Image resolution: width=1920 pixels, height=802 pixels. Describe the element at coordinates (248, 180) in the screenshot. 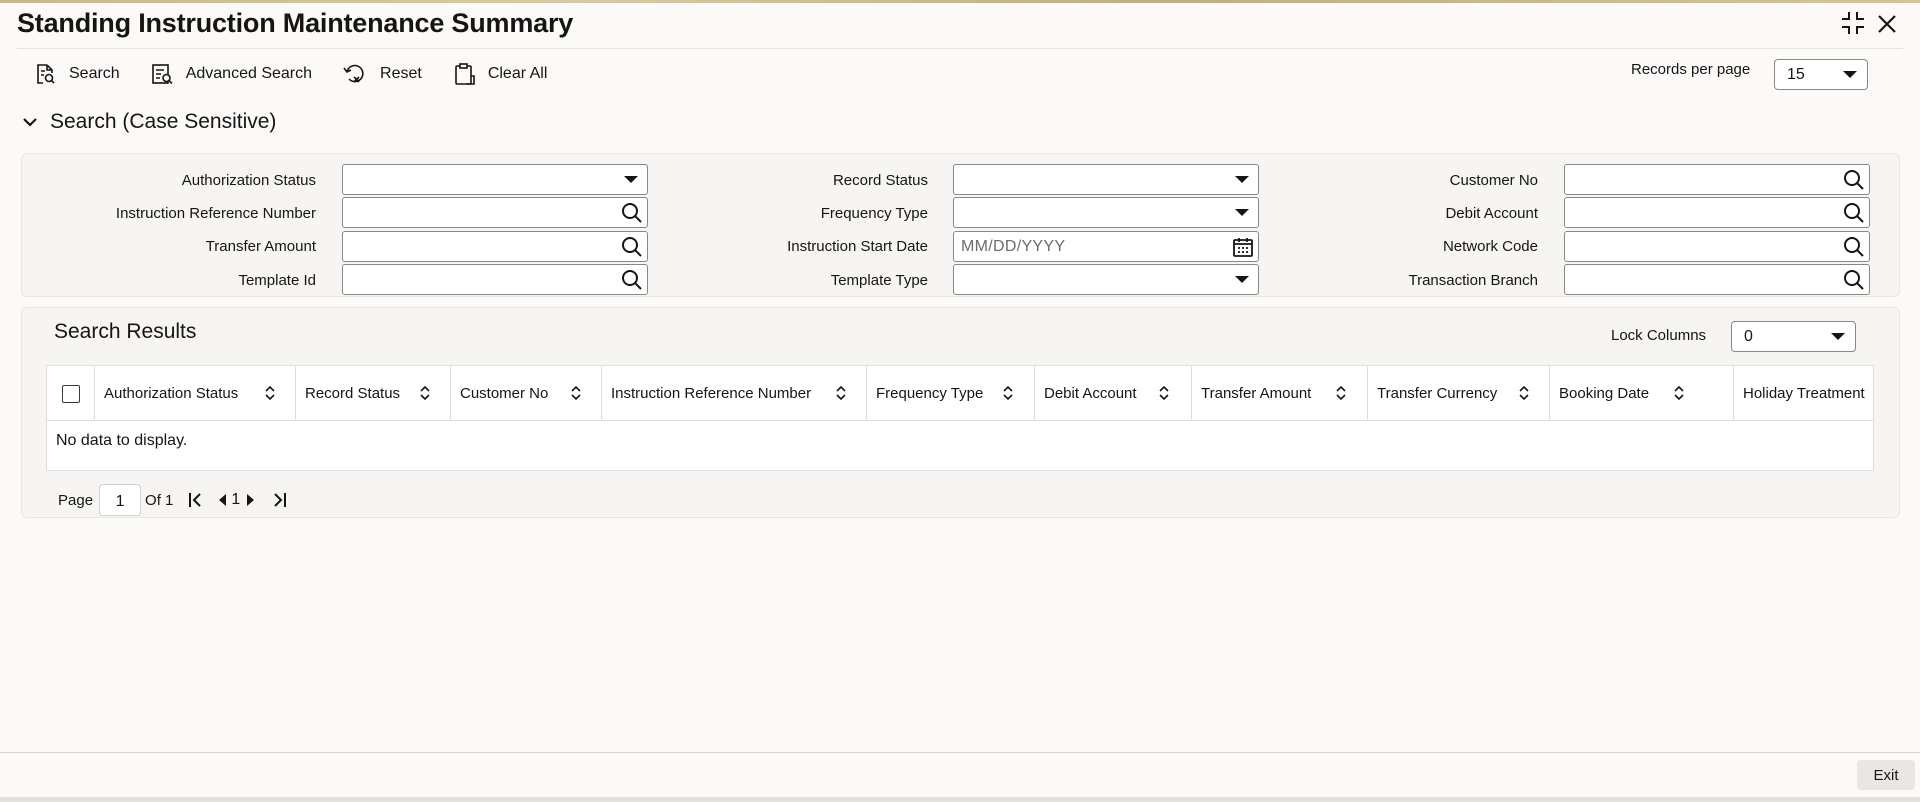

I see `authorization-status-label: Authorization Status` at that location.